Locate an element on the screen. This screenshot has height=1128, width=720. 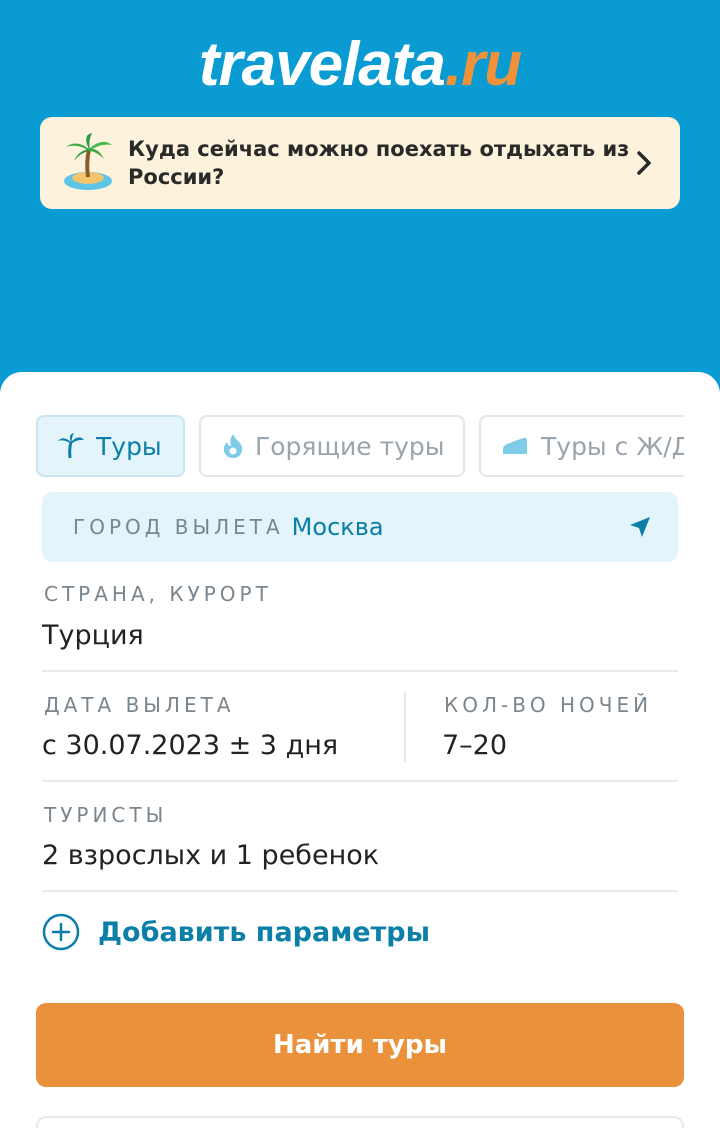
add-parameters-button: Добавить параметры is located at coordinates (236, 932).